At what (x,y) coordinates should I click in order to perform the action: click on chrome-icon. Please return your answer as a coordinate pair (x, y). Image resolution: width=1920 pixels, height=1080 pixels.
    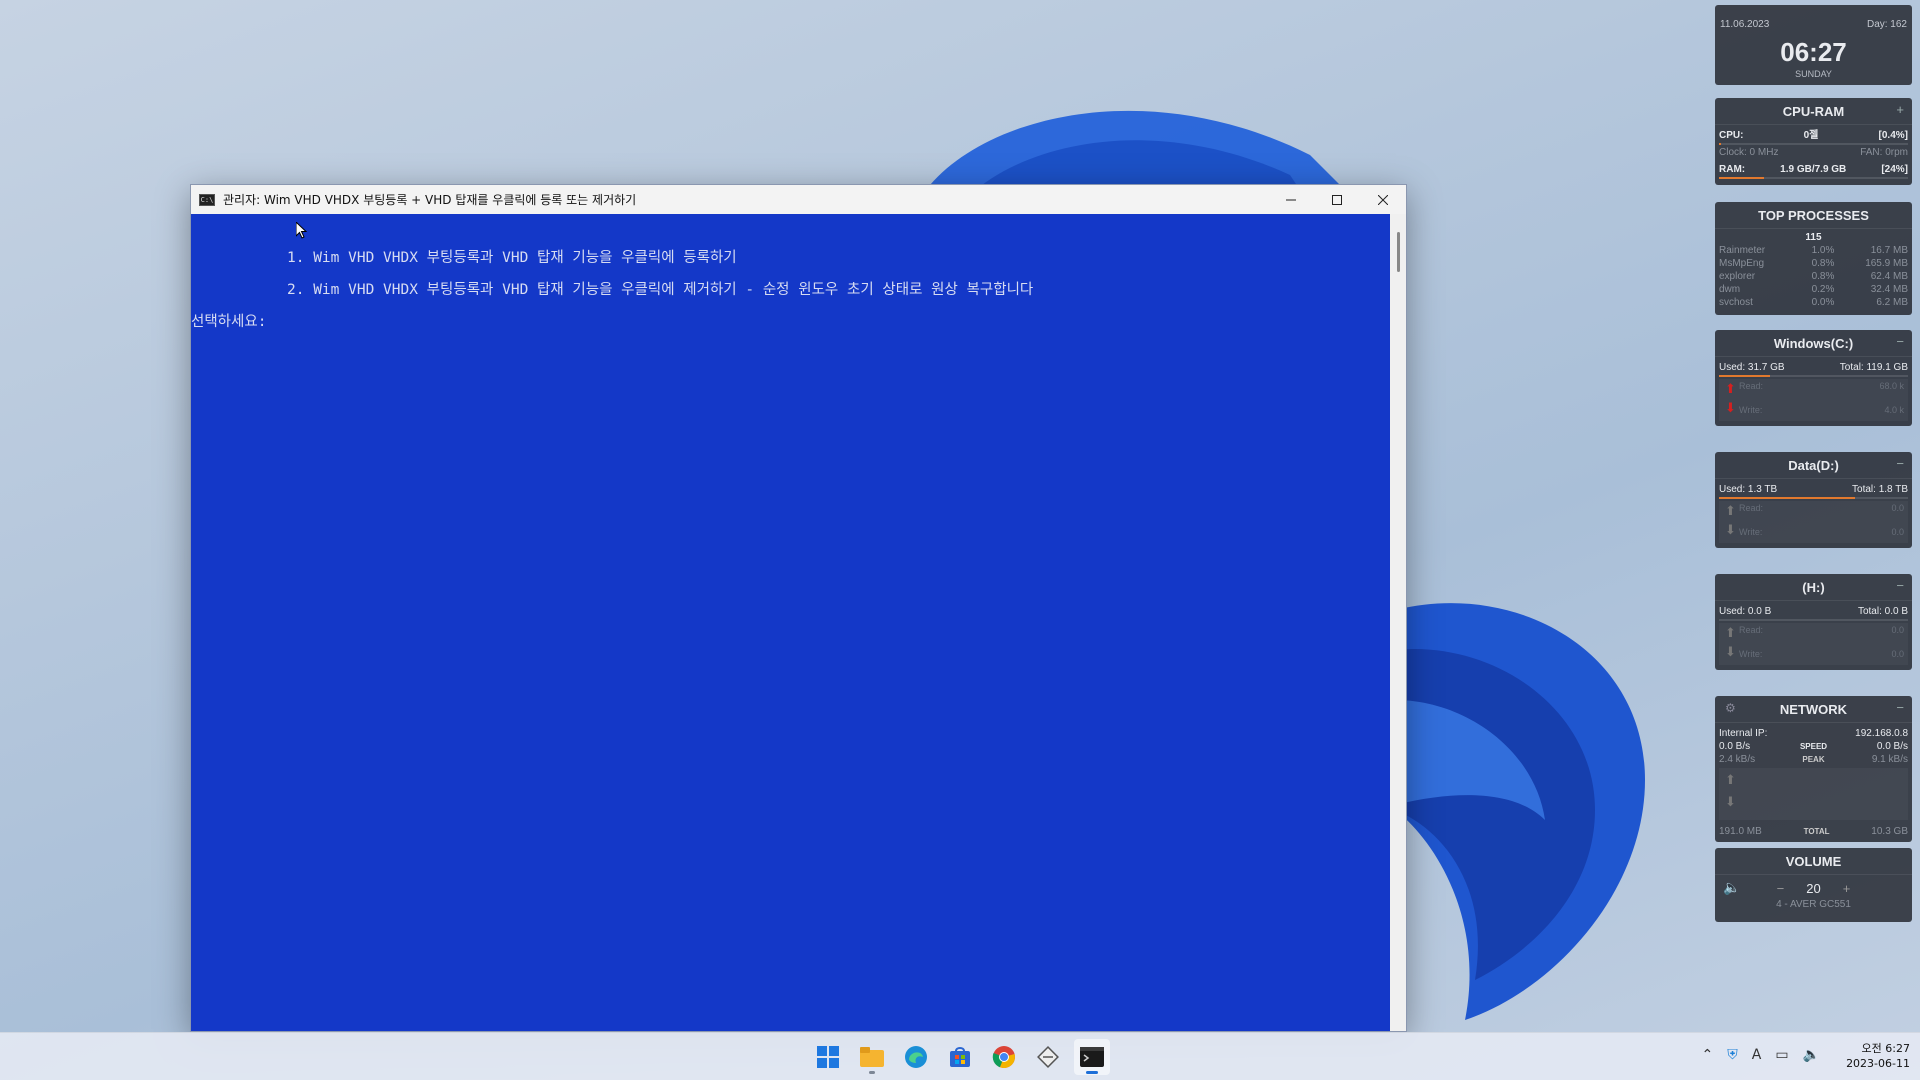
    Looking at the image, I should click on (1003, 1057).